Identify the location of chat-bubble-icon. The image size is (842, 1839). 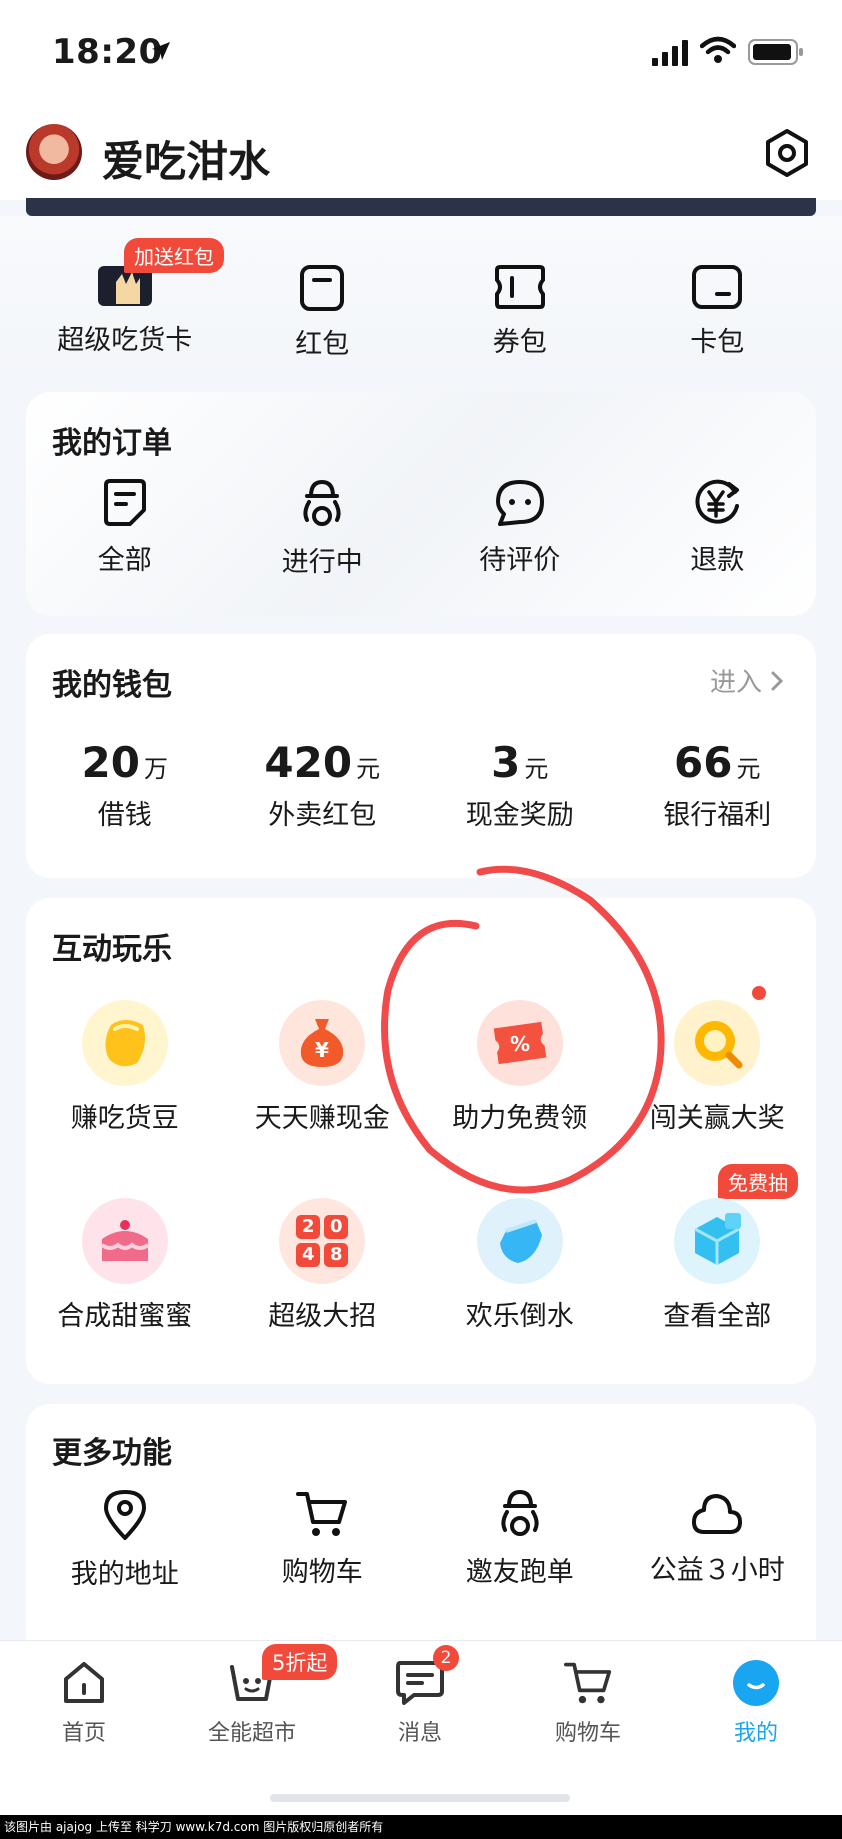
(519, 503).